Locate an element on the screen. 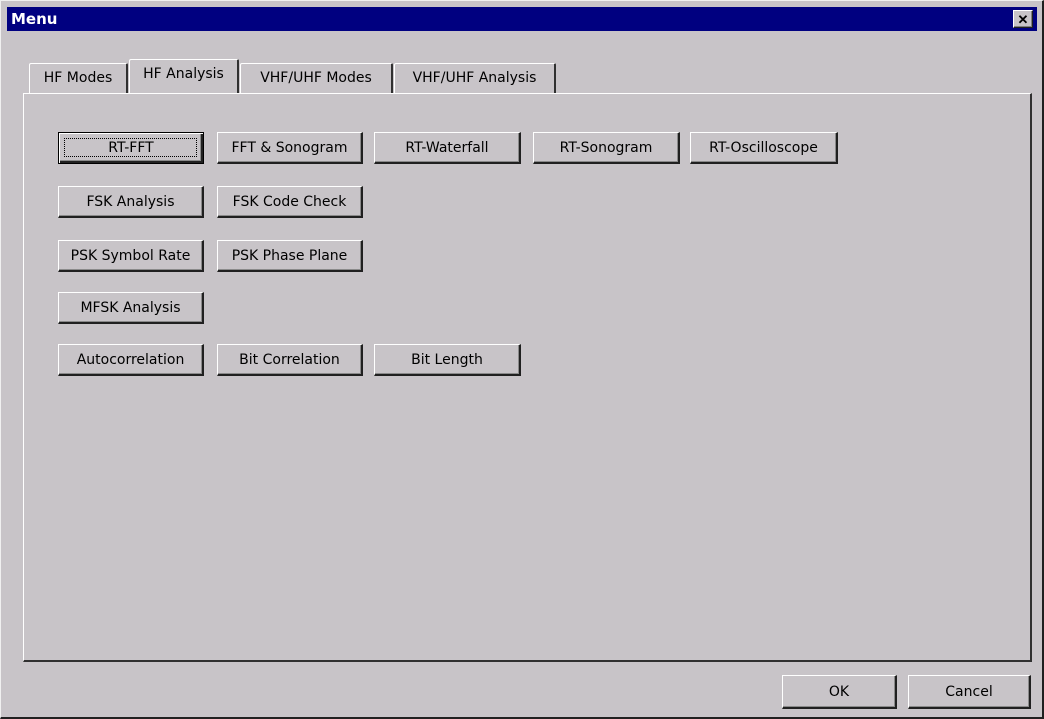 Image resolution: width=1044 pixels, height=719 pixels. close-button: ✕ is located at coordinates (1023, 19).